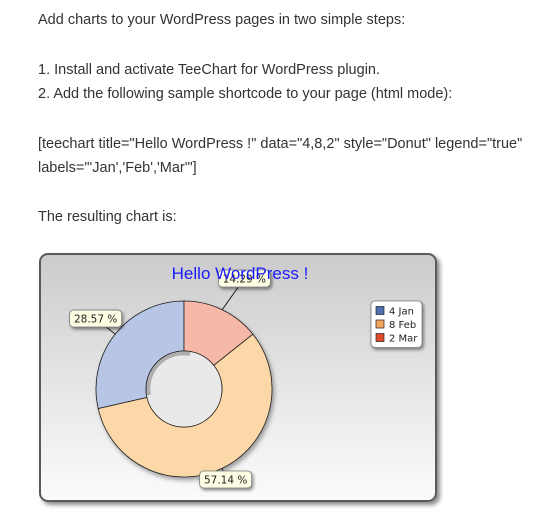 The width and height of the screenshot is (548, 524). I want to click on shortcode-line-2: labels="'Jan','Feb','Mar'"], so click(117, 168).